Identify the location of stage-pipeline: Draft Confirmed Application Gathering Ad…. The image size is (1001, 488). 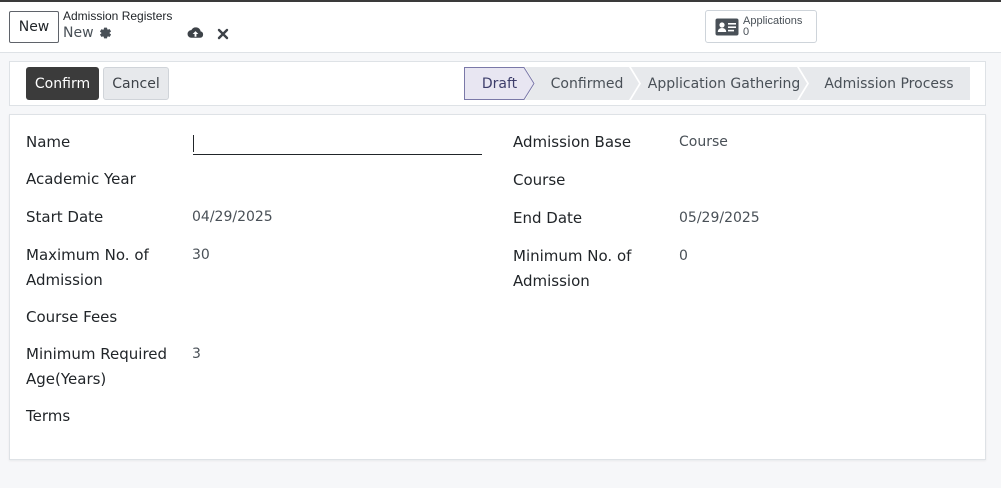
(717, 83).